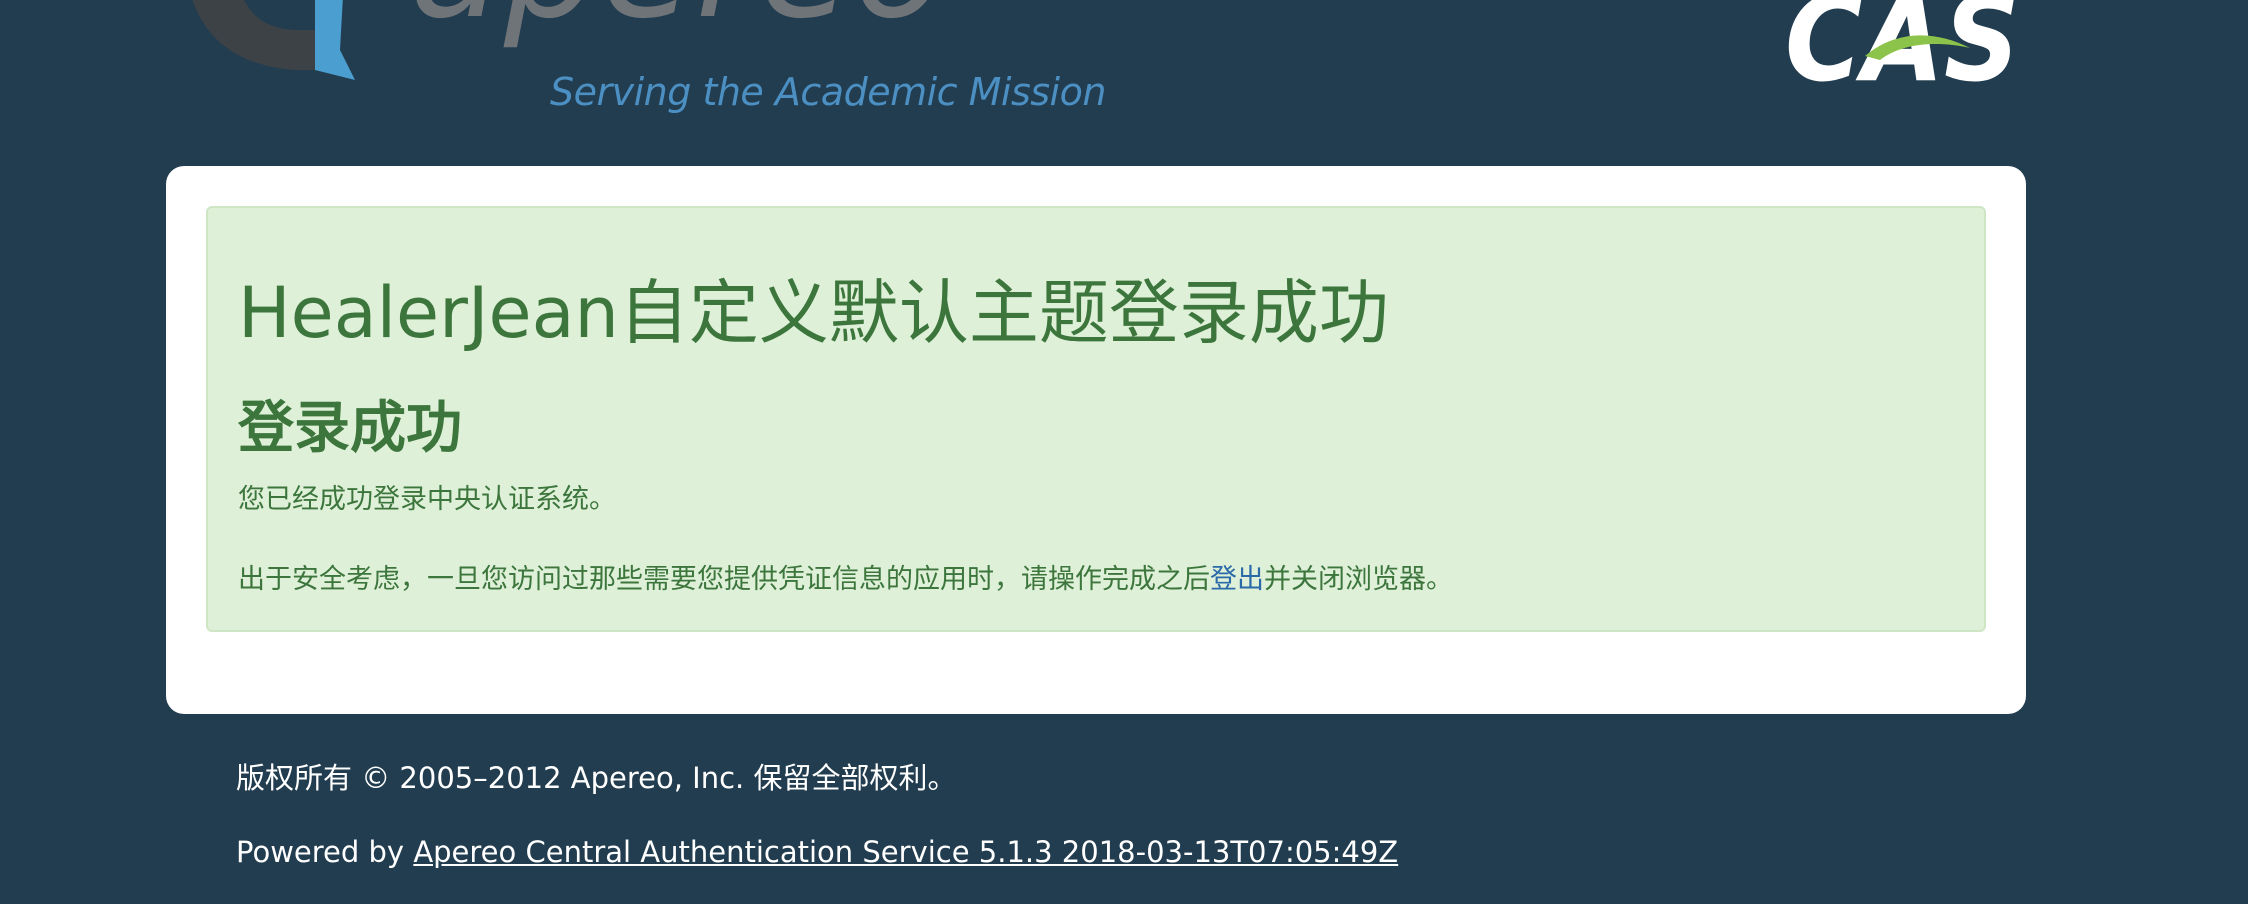 The height and width of the screenshot is (904, 2248). What do you see at coordinates (635, 65) in the screenshot?
I see `apereo-logo: apereo Serving the Academic Mission` at bounding box center [635, 65].